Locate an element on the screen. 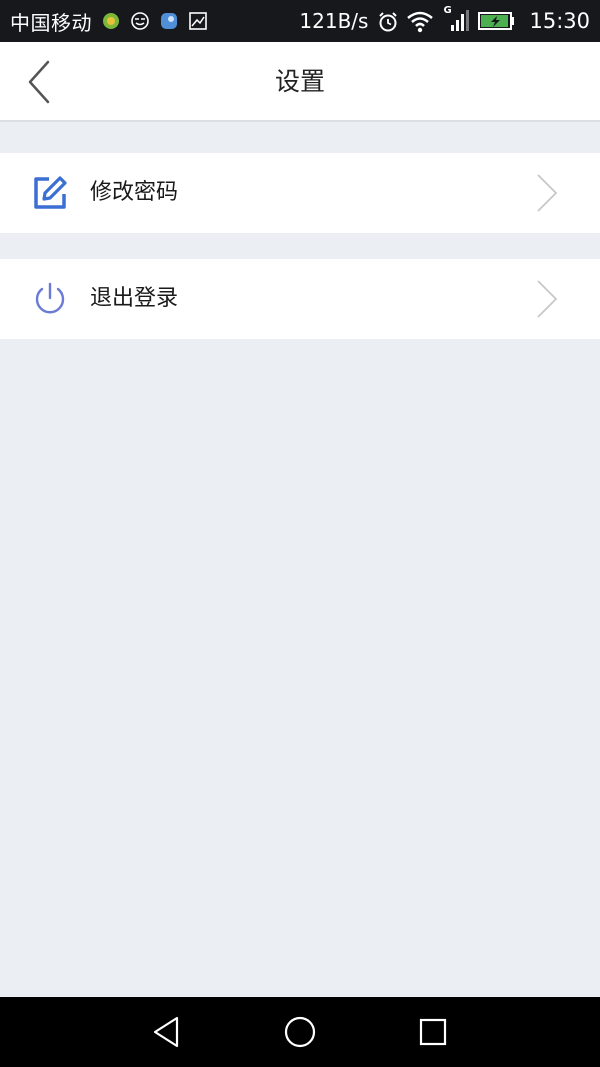 This screenshot has width=600, height=1067. logout-item: 退出登录 is located at coordinates (300, 299).